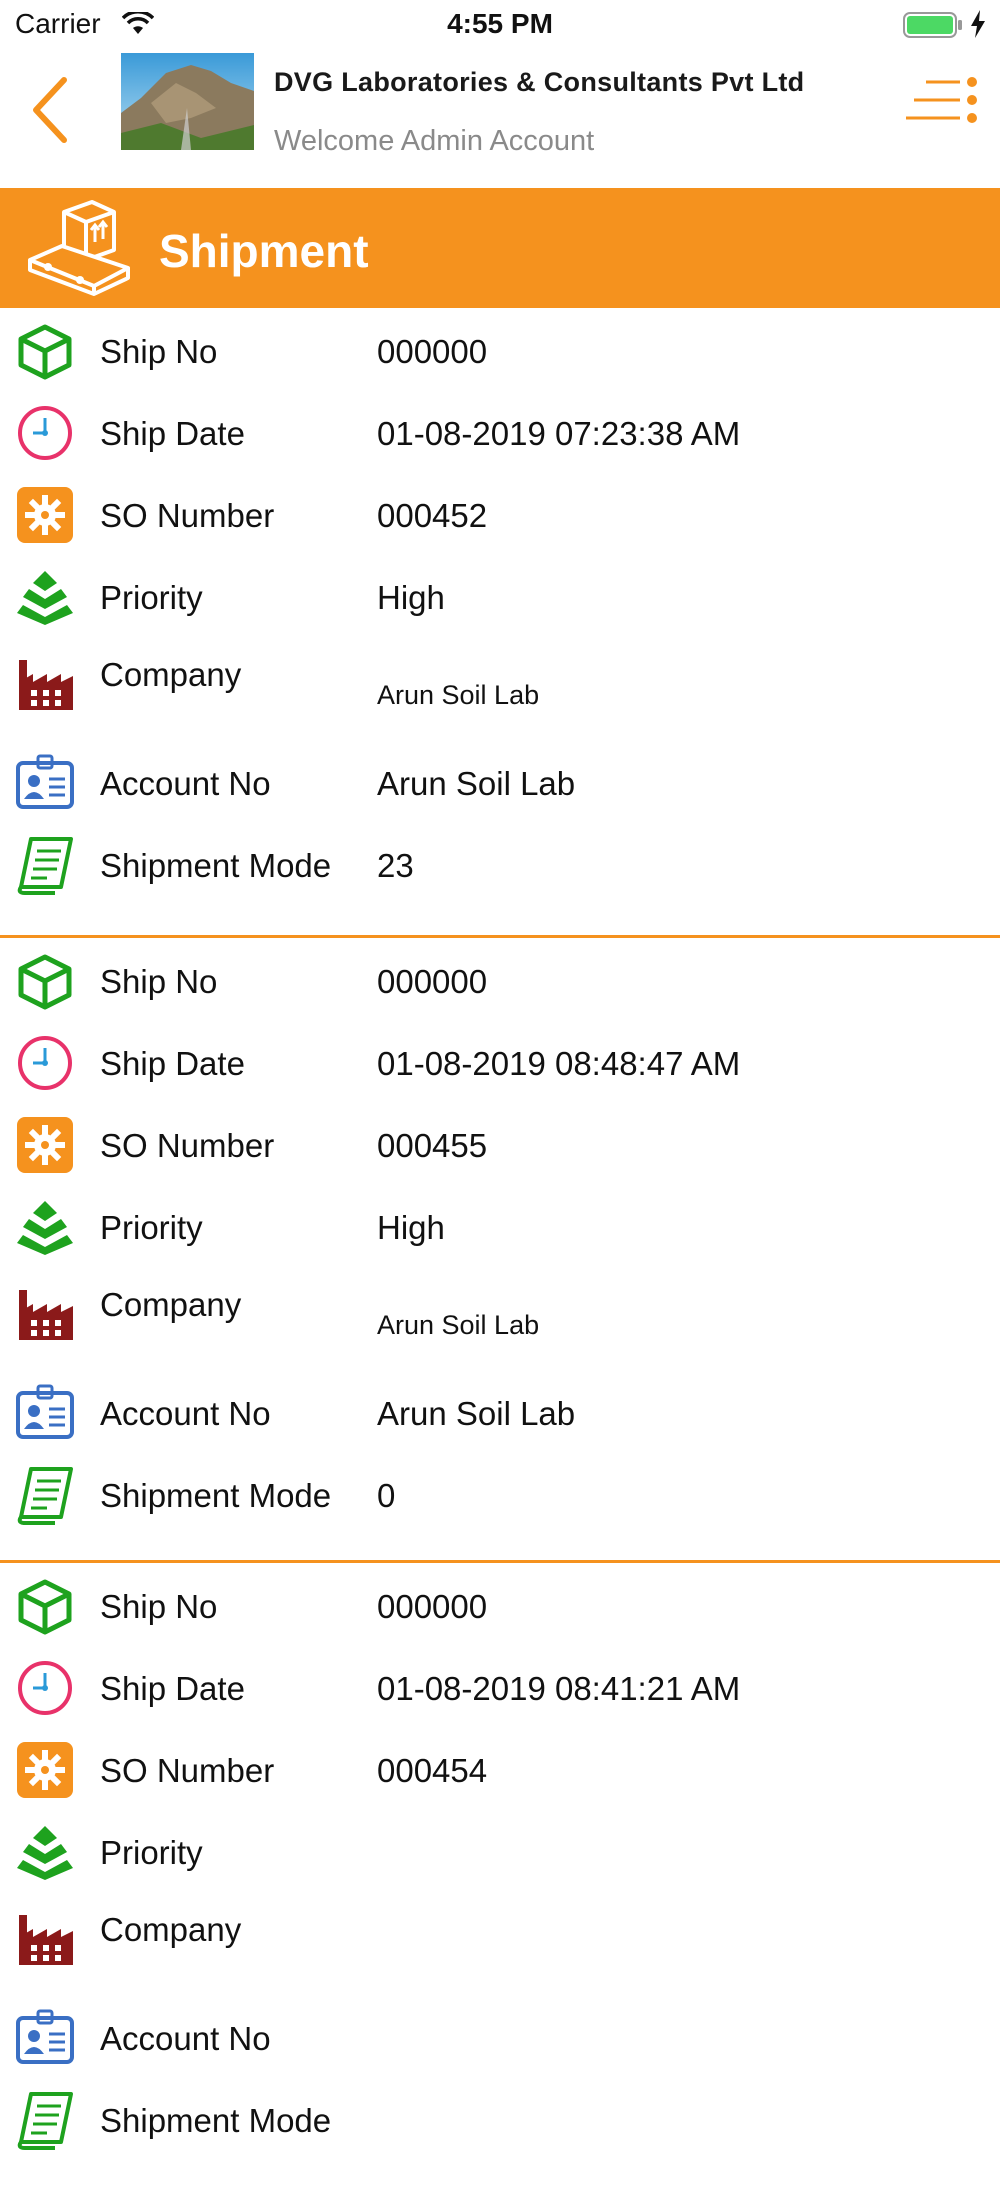 This screenshot has width=1000, height=2185. I want to click on so-number-value: 000455, so click(432, 1145).